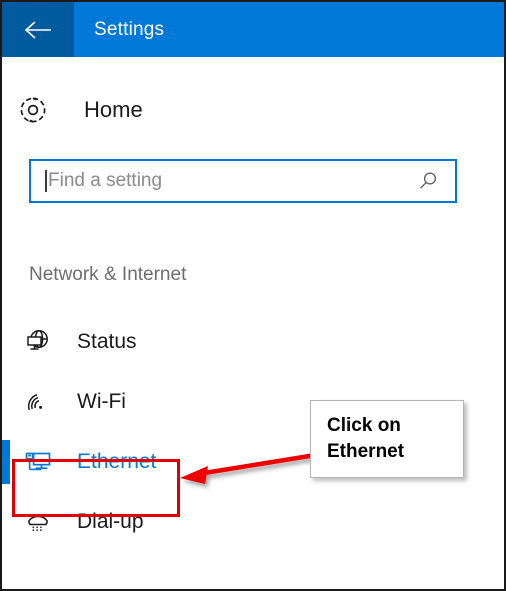 The image size is (506, 591). Describe the element at coordinates (110, 521) in the screenshot. I see `nav-label: Dial-up` at that location.